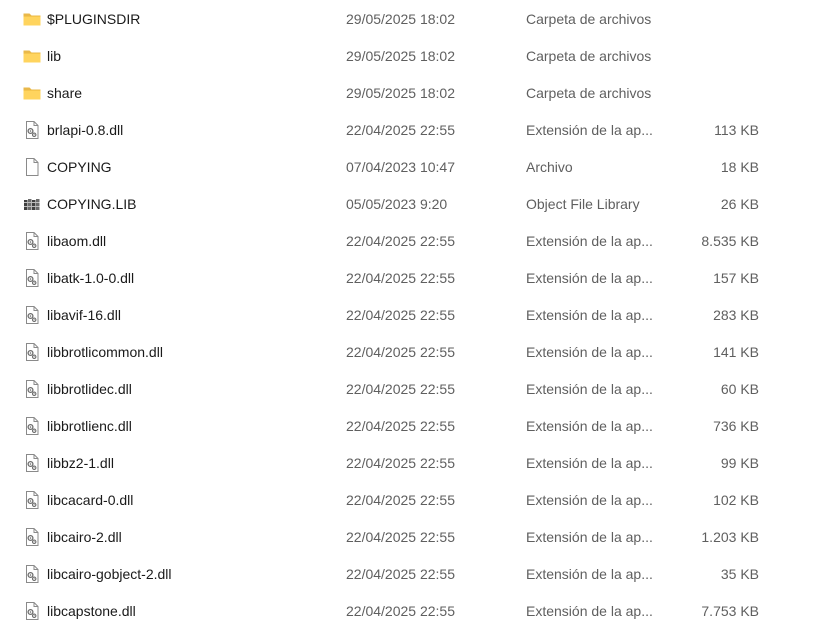  I want to click on file-size: 1.203 KB, so click(730, 537).